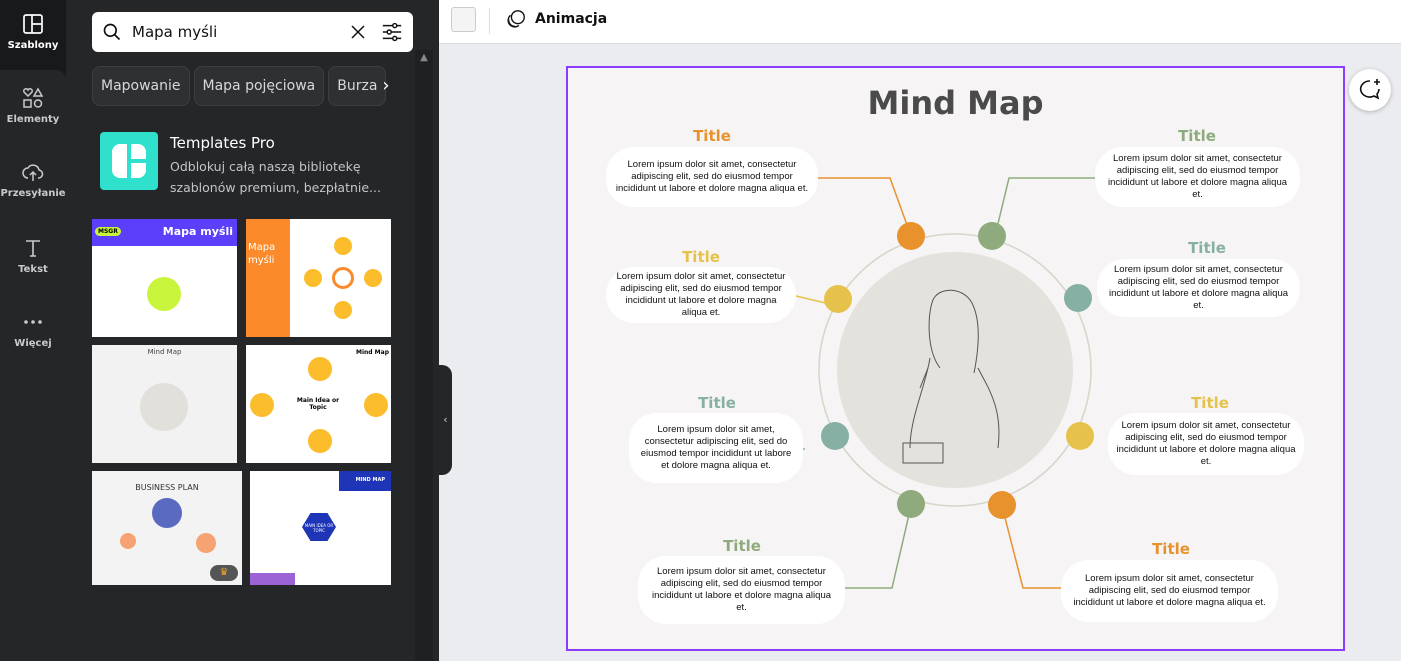  I want to click on template-thumbnail: MSGR Mapa myśli, so click(164, 278).